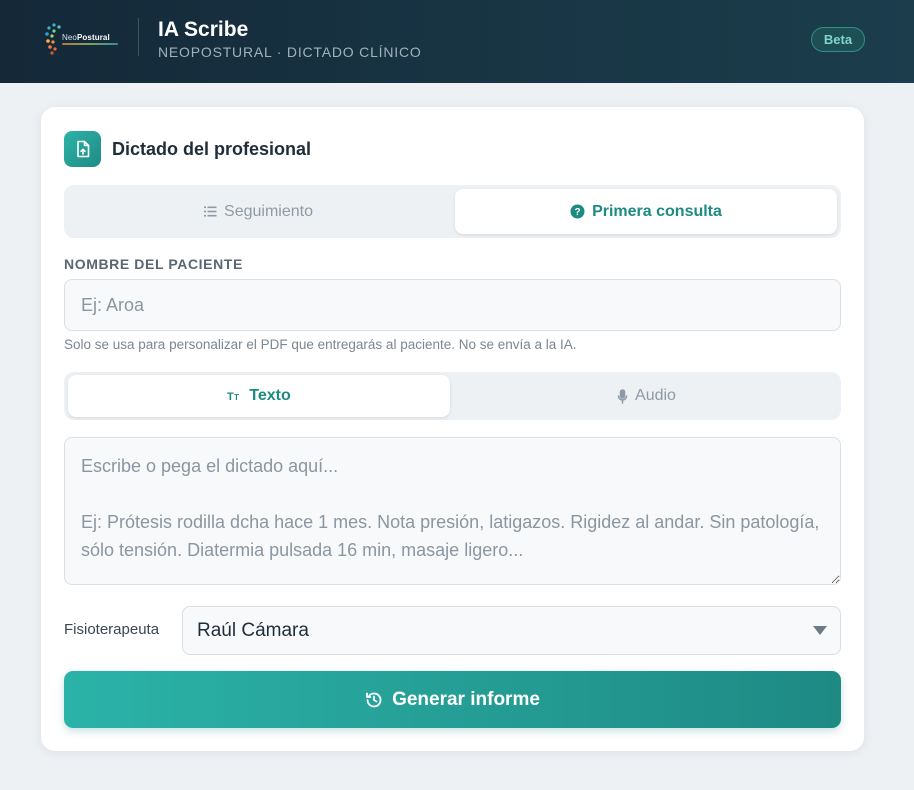 The height and width of the screenshot is (790, 914). I want to click on header-divider, so click(138, 37).